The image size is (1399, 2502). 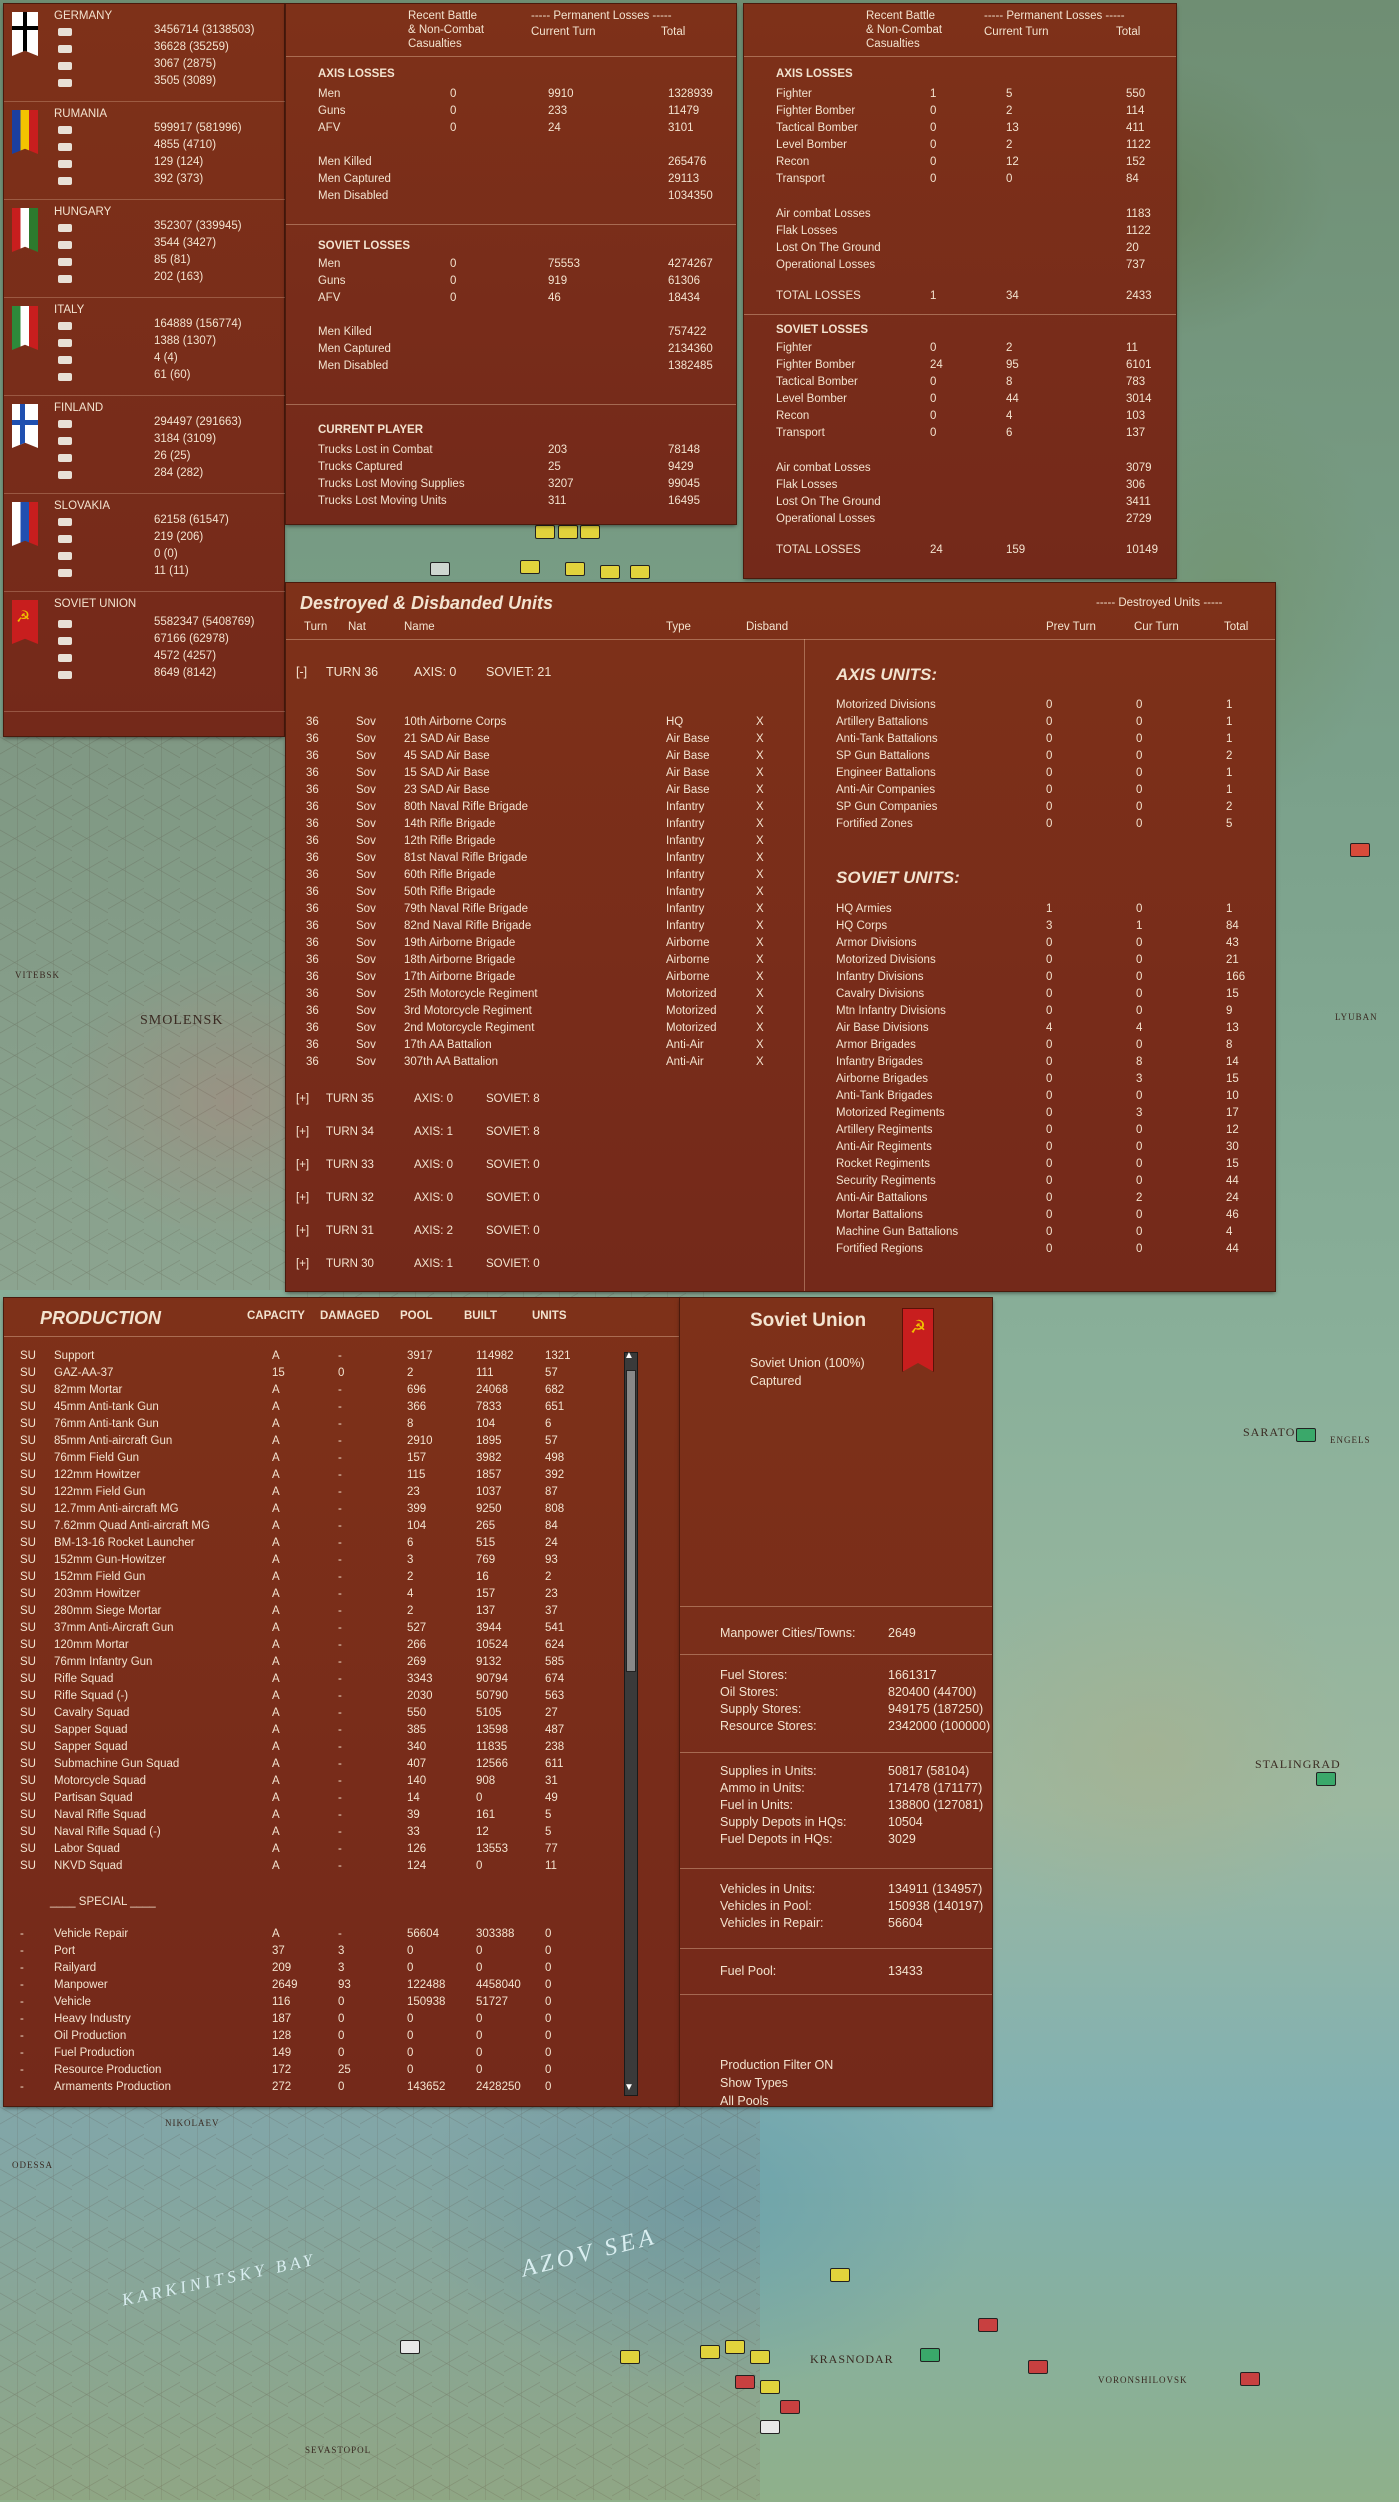 I want to click on production-row: - Oil Production 128 0 0 0 0, so click(x=309, y=2038).